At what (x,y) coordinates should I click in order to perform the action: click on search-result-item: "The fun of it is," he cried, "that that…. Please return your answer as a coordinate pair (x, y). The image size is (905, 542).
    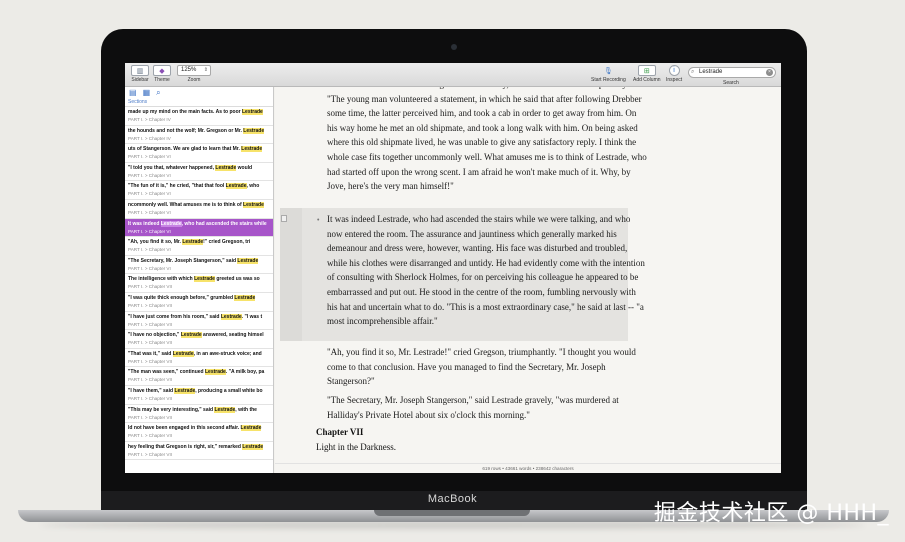
    Looking at the image, I should click on (199, 190).